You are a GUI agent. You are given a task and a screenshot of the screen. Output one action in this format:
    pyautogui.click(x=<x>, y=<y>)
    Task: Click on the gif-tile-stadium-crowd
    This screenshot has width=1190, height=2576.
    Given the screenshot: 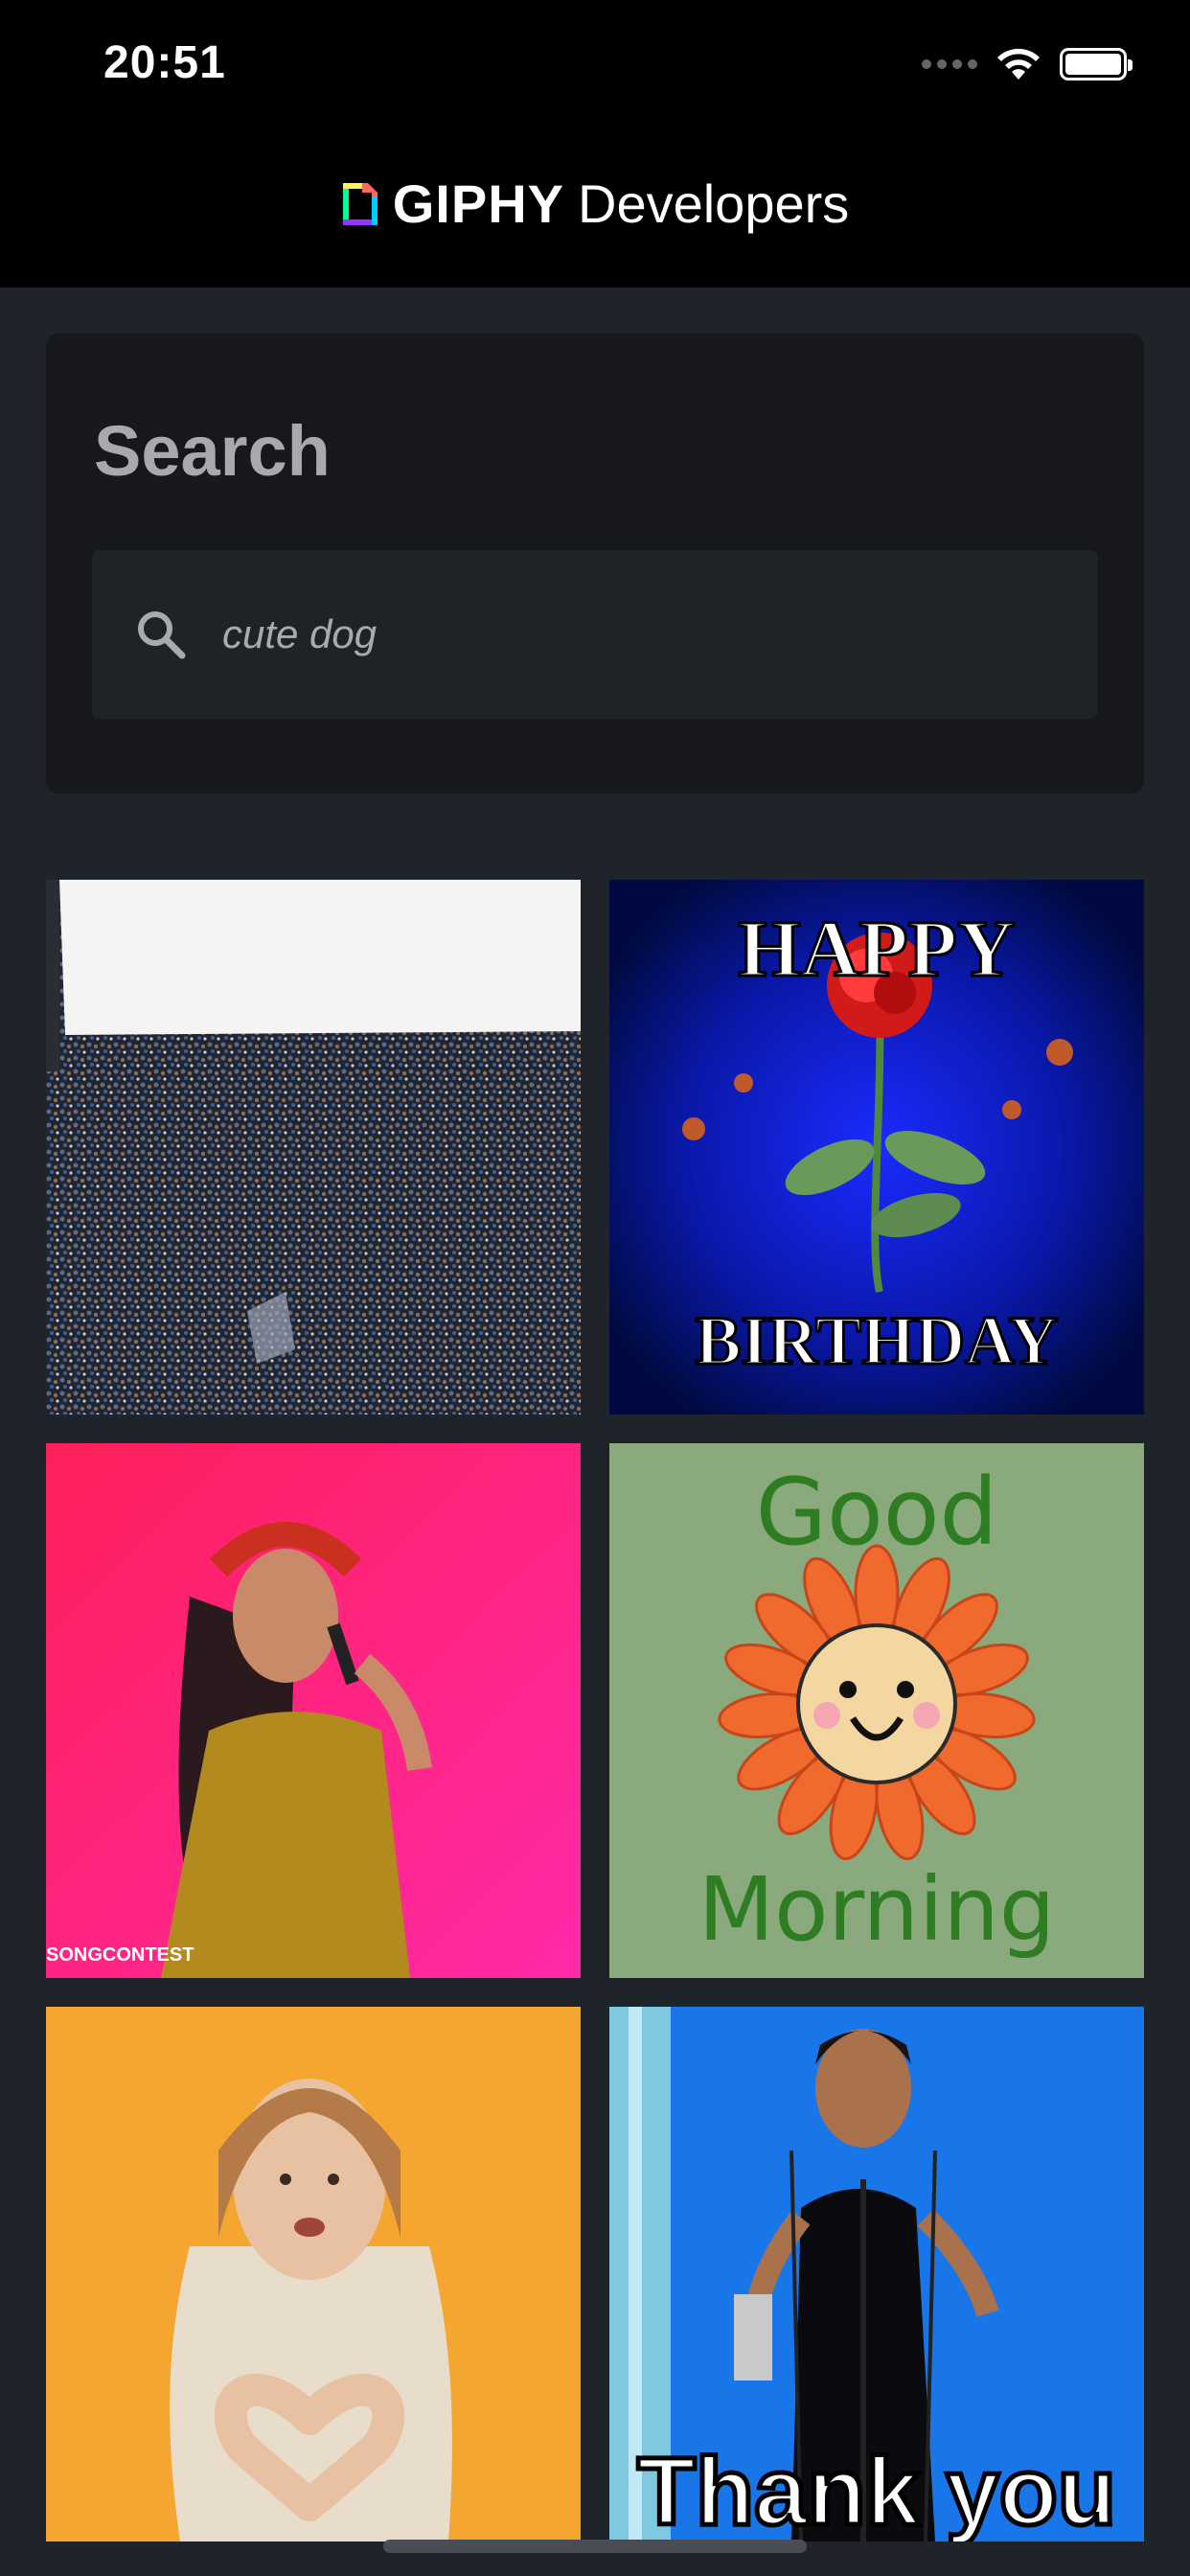 What is the action you would take?
    pyautogui.click(x=313, y=1147)
    